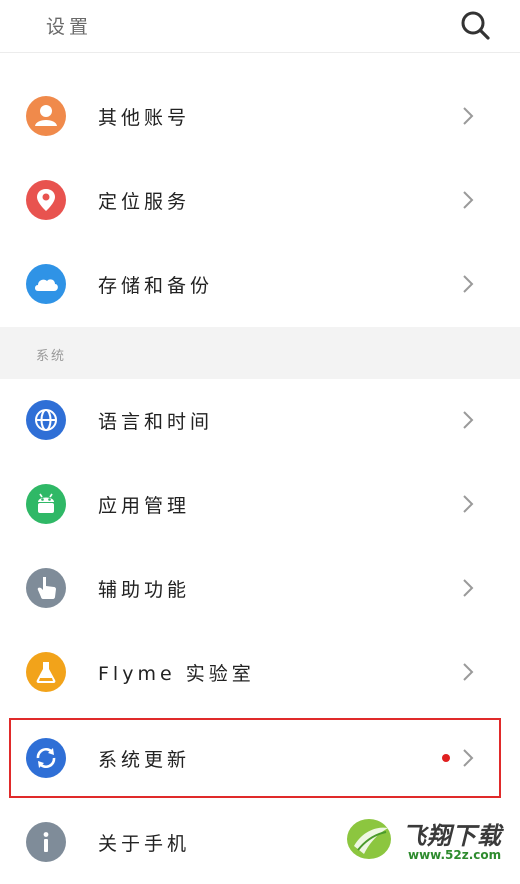 The height and width of the screenshot is (884, 520). I want to click on cloud-icon, so click(46, 284).